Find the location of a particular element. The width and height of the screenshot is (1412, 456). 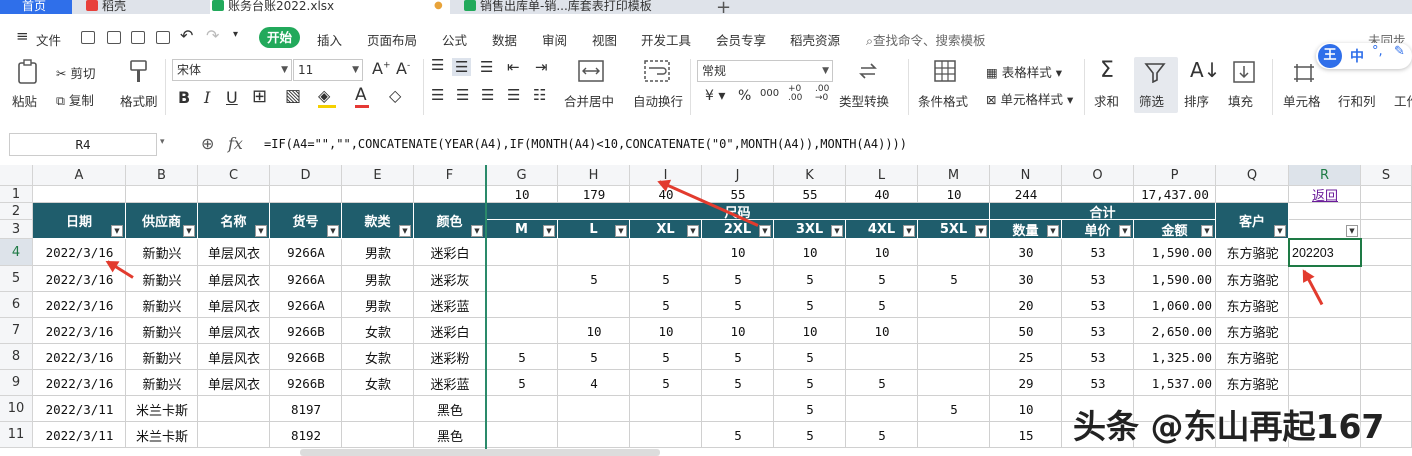

fill-style-icon: ▧ is located at coordinates (293, 96).